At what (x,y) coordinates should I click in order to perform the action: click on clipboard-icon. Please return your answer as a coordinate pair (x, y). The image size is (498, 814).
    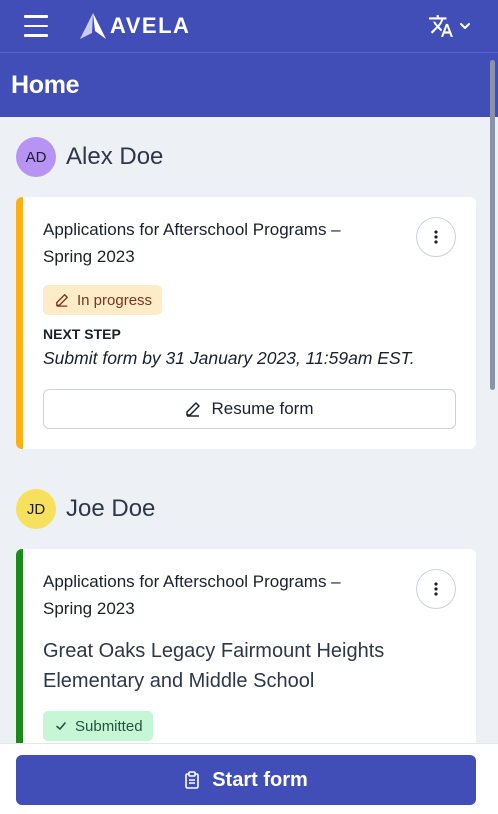
    Looking at the image, I should click on (192, 780).